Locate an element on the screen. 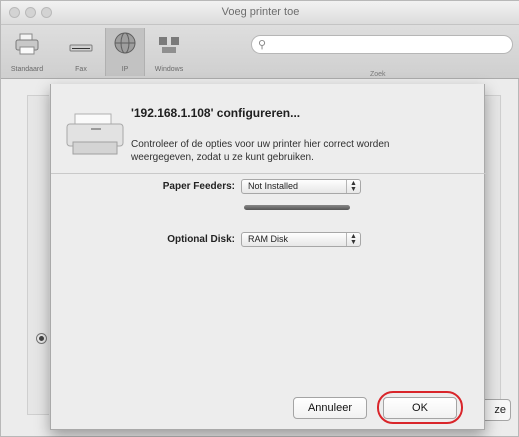  toolbar-default-label: Standaard is located at coordinates (27, 69).